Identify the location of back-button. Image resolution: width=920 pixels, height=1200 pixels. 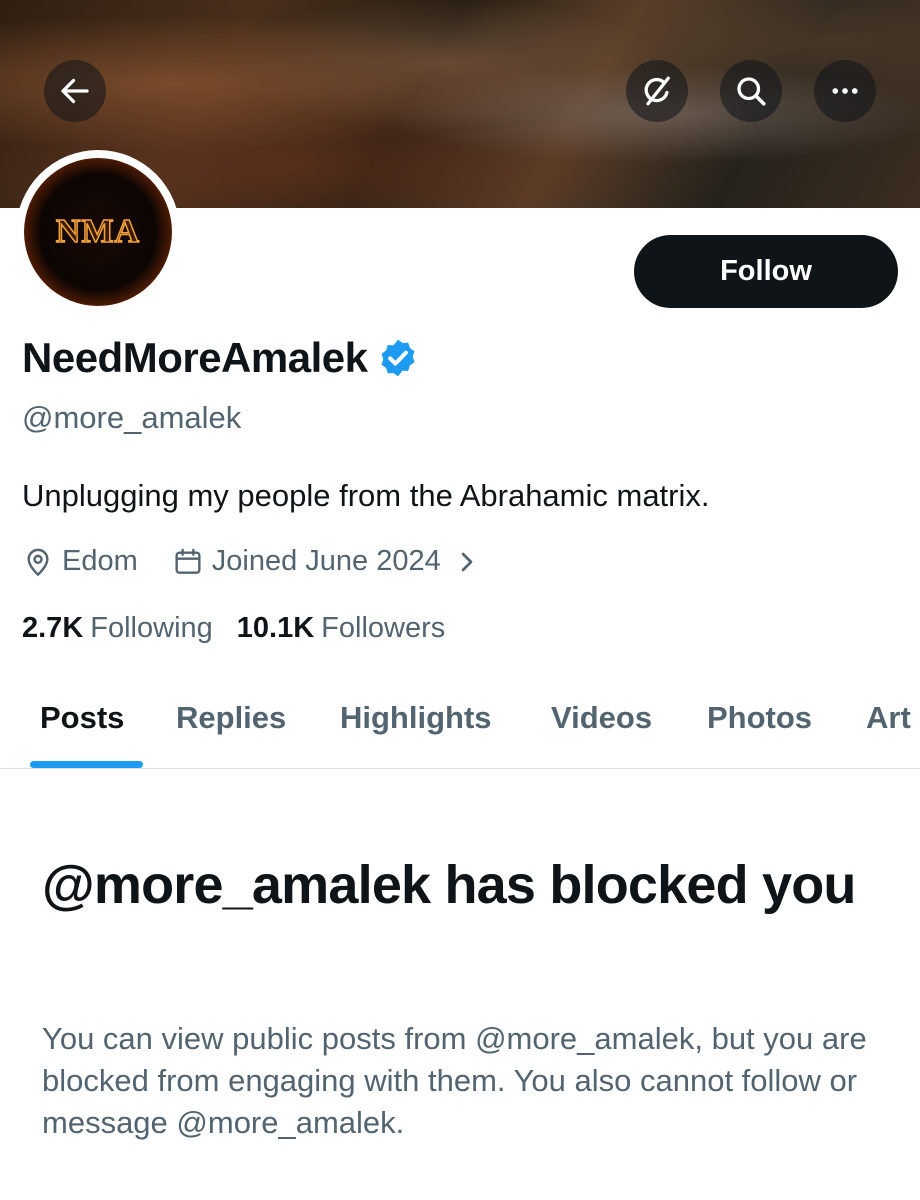
(75, 91).